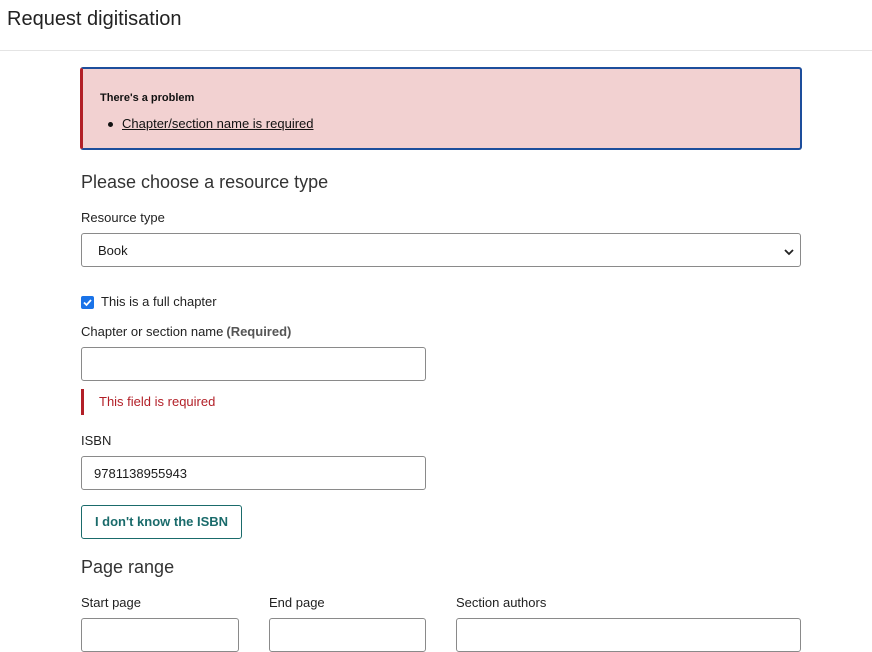  I want to click on isbn-input: 9781138955943, so click(253, 473).